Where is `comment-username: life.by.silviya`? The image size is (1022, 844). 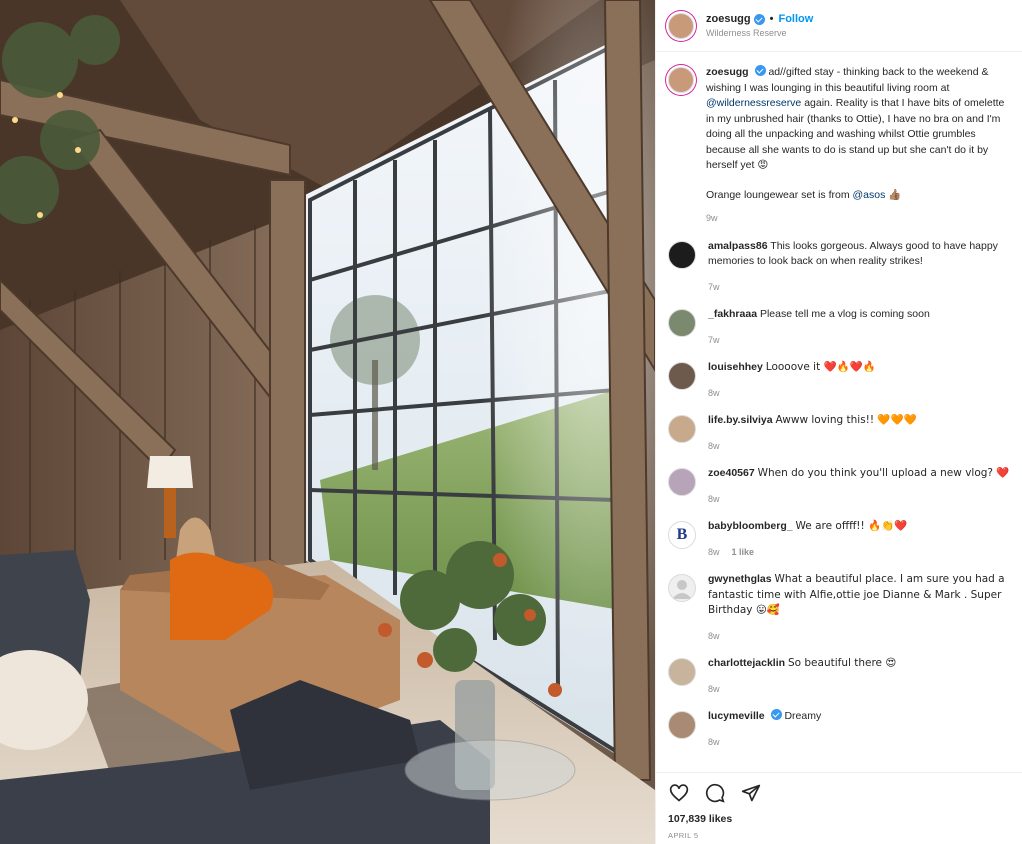 comment-username: life.by.silviya is located at coordinates (740, 420).